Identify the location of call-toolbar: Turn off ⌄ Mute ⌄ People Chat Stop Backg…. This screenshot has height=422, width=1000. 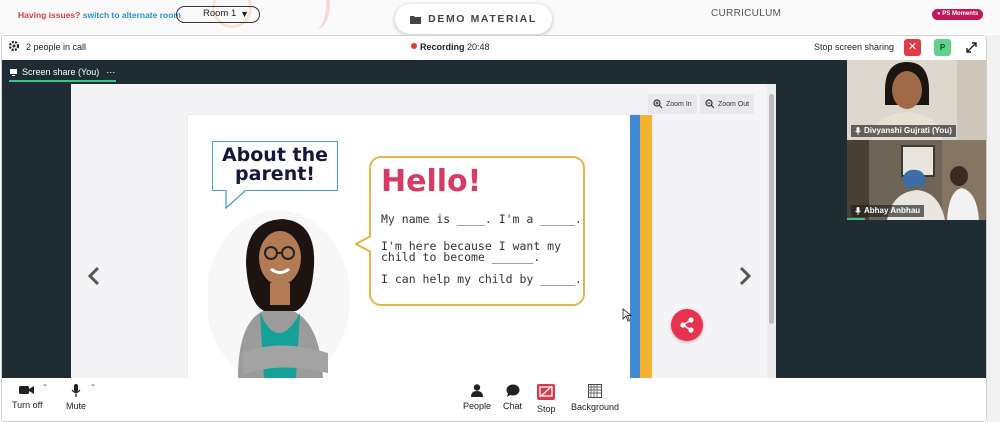
(494, 399).